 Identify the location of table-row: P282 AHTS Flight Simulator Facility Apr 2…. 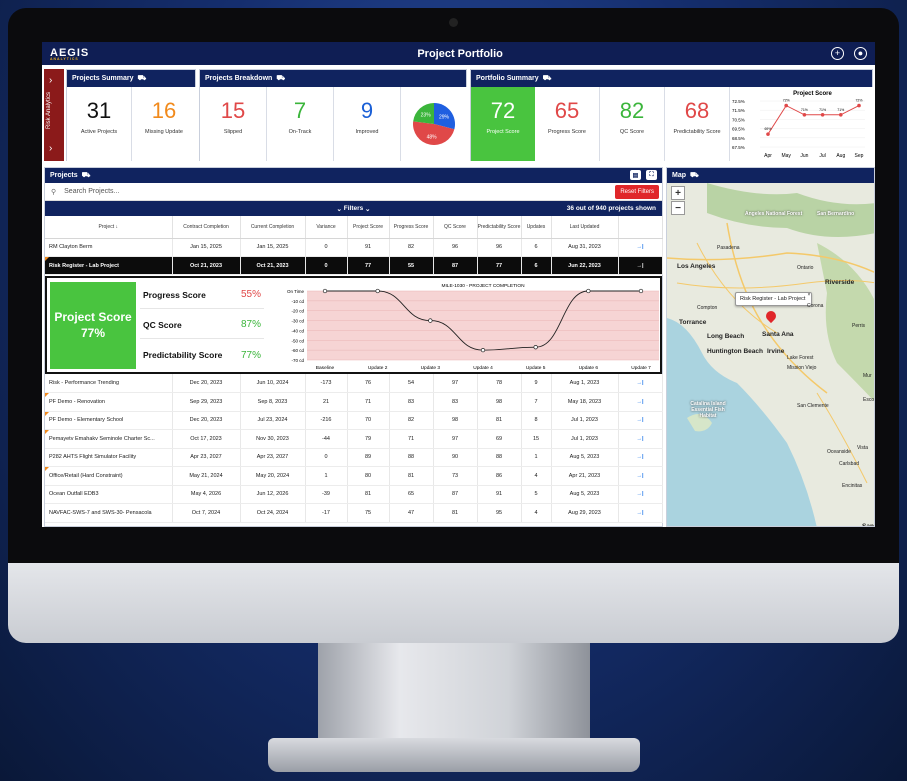
(354, 457).